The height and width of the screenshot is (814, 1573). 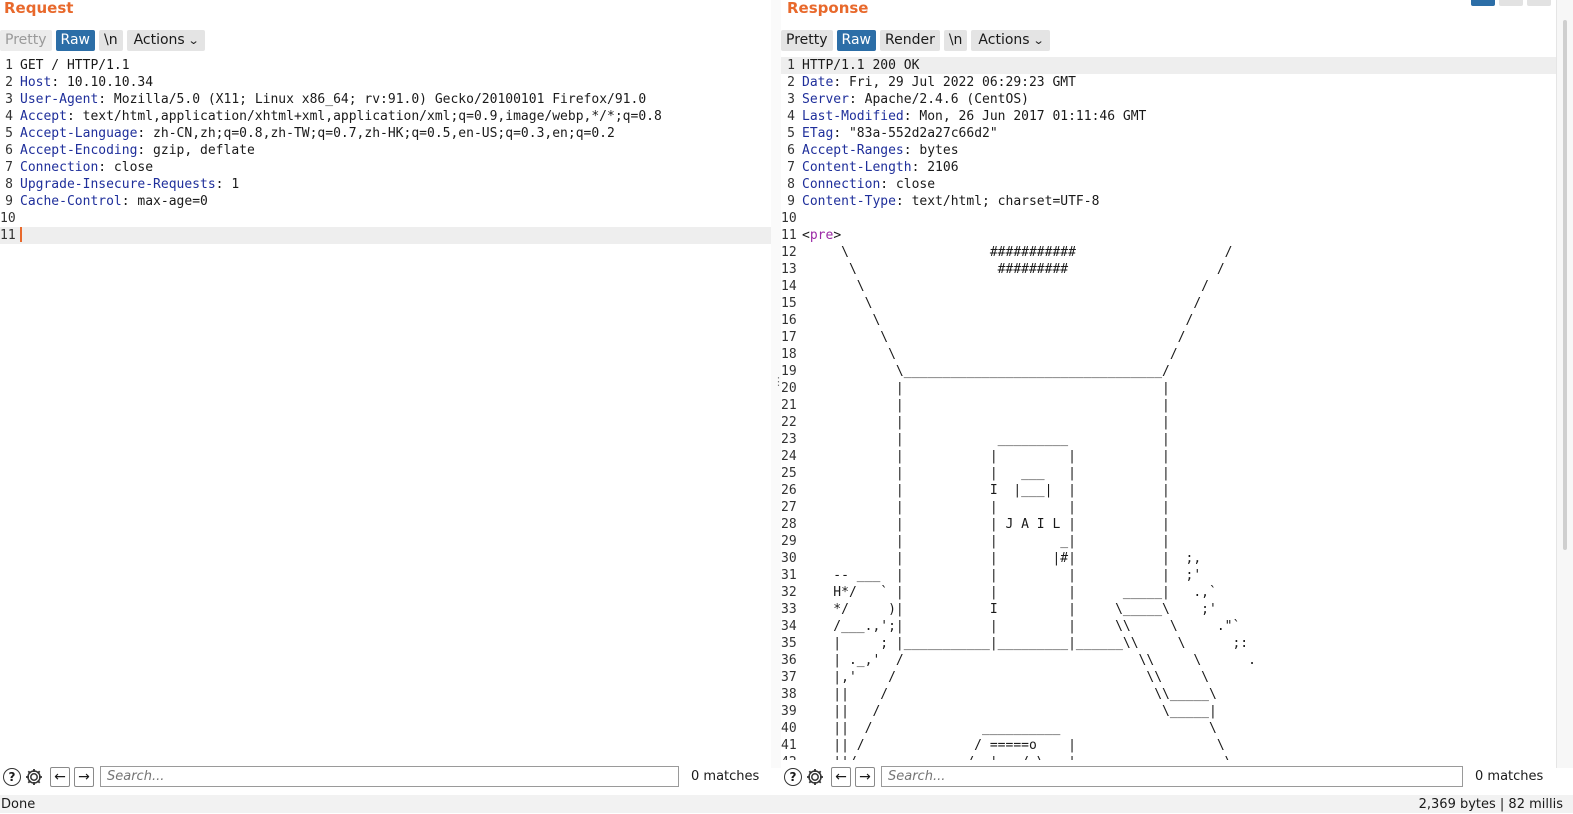 I want to click on code-line: 20 | |, so click(x=1168, y=388).